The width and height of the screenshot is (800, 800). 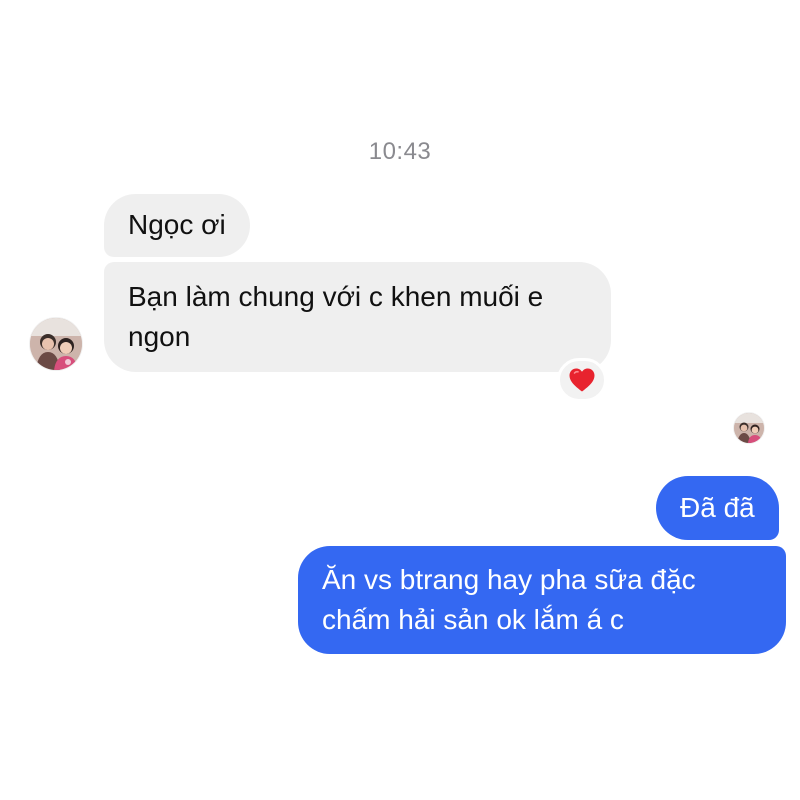 I want to click on sender-avatar, so click(x=56, y=344).